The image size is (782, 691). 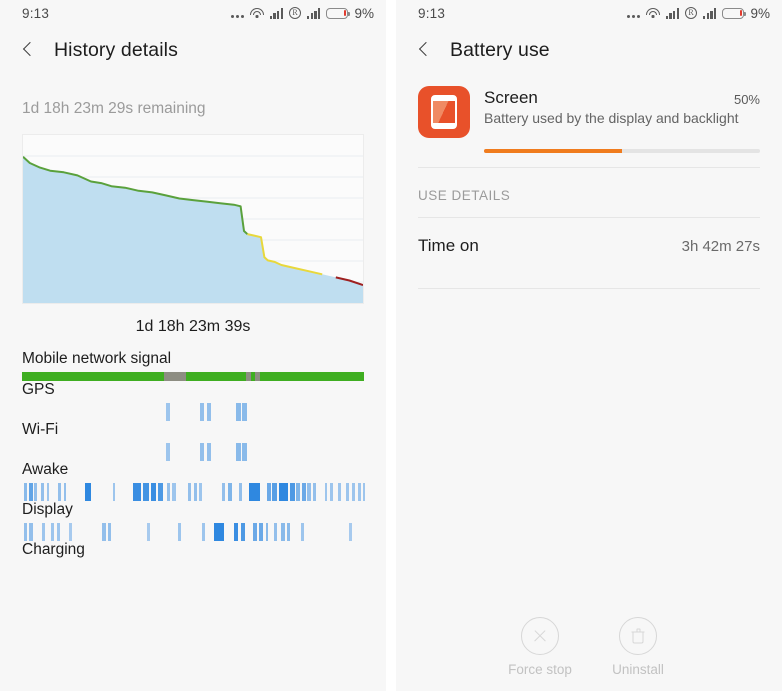 I want to click on close-x-icon, so click(x=540, y=636).